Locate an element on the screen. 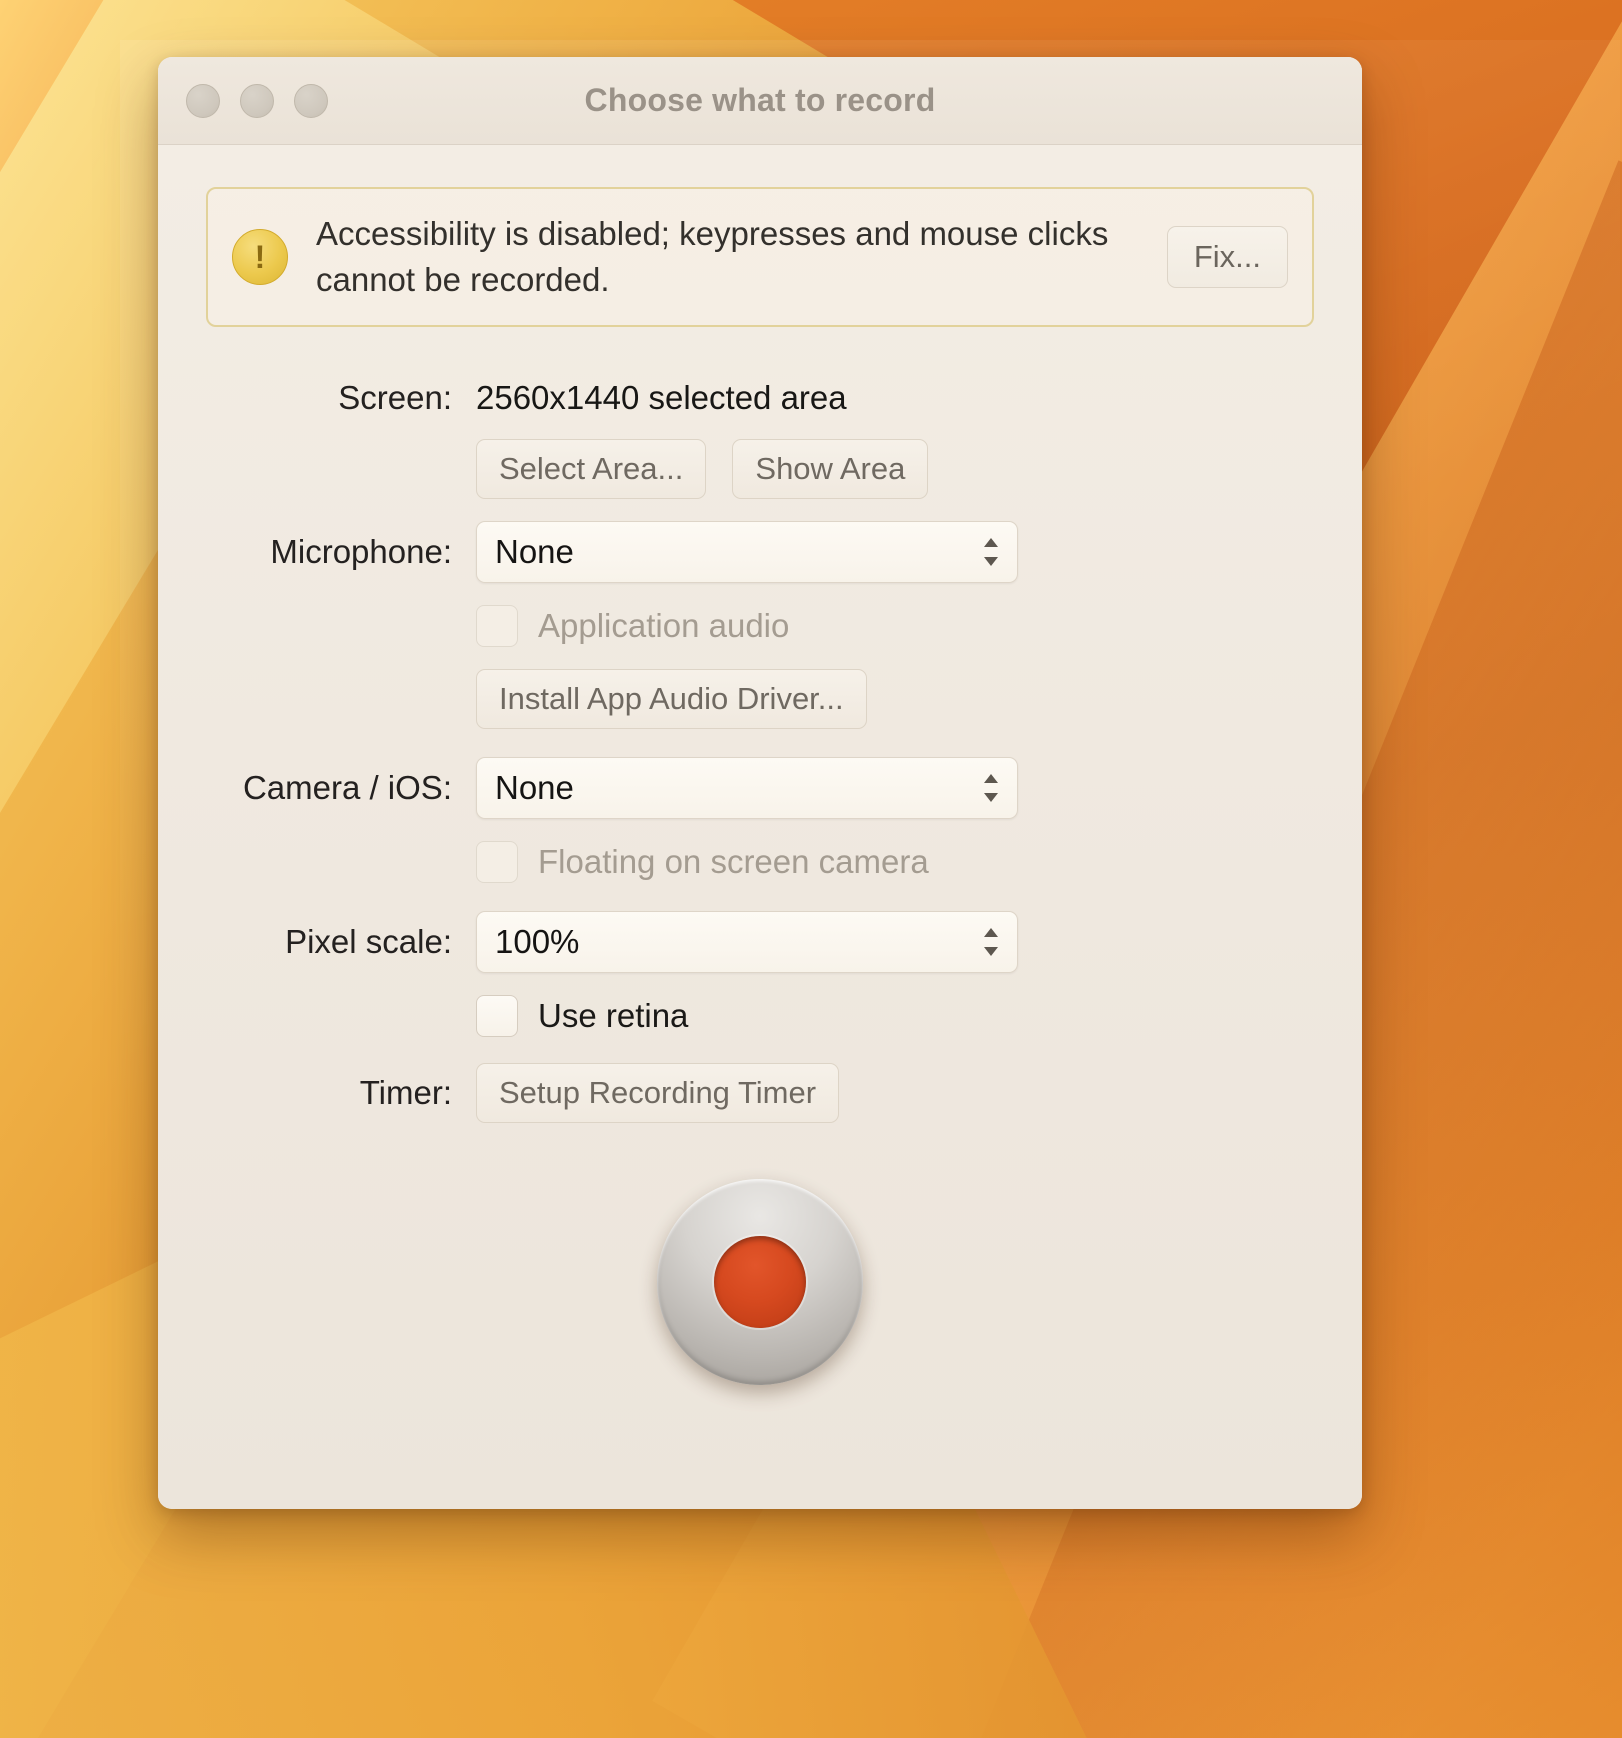 This screenshot has height=1738, width=1622. timer-row: Timer: Setup Recording Timer is located at coordinates (760, 1093).